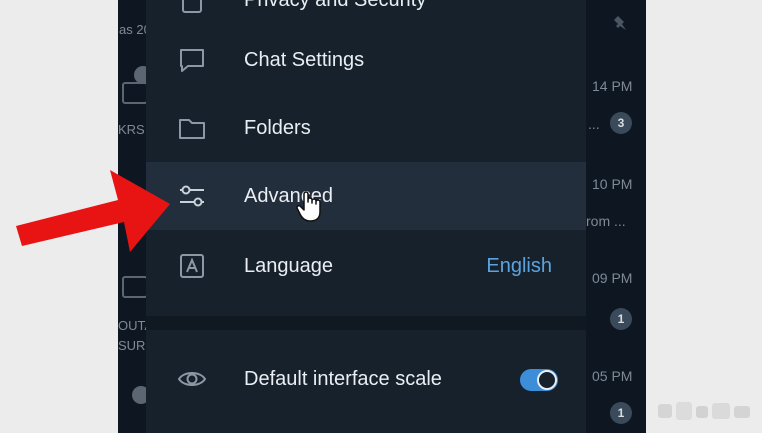 The width and height of the screenshot is (762, 433). What do you see at coordinates (343, 379) in the screenshot?
I see `settings-item-label: Default interface scale` at bounding box center [343, 379].